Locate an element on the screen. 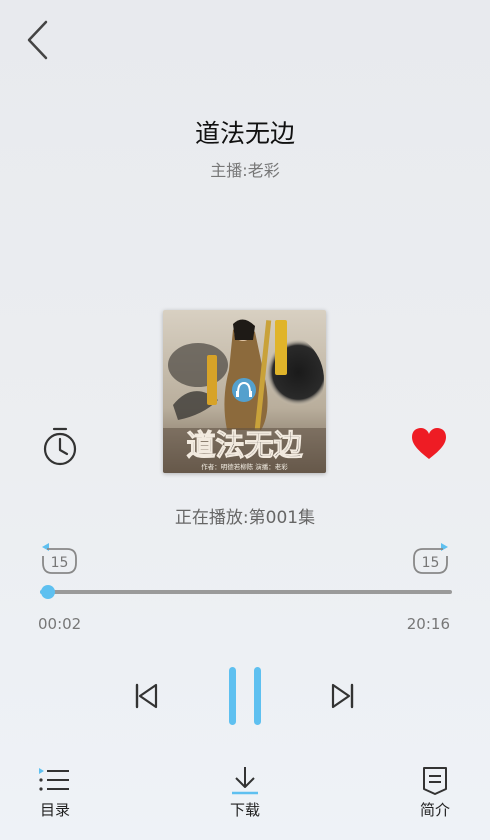 The image size is (490, 840). tab-intro-label: 简介 is located at coordinates (434, 810).